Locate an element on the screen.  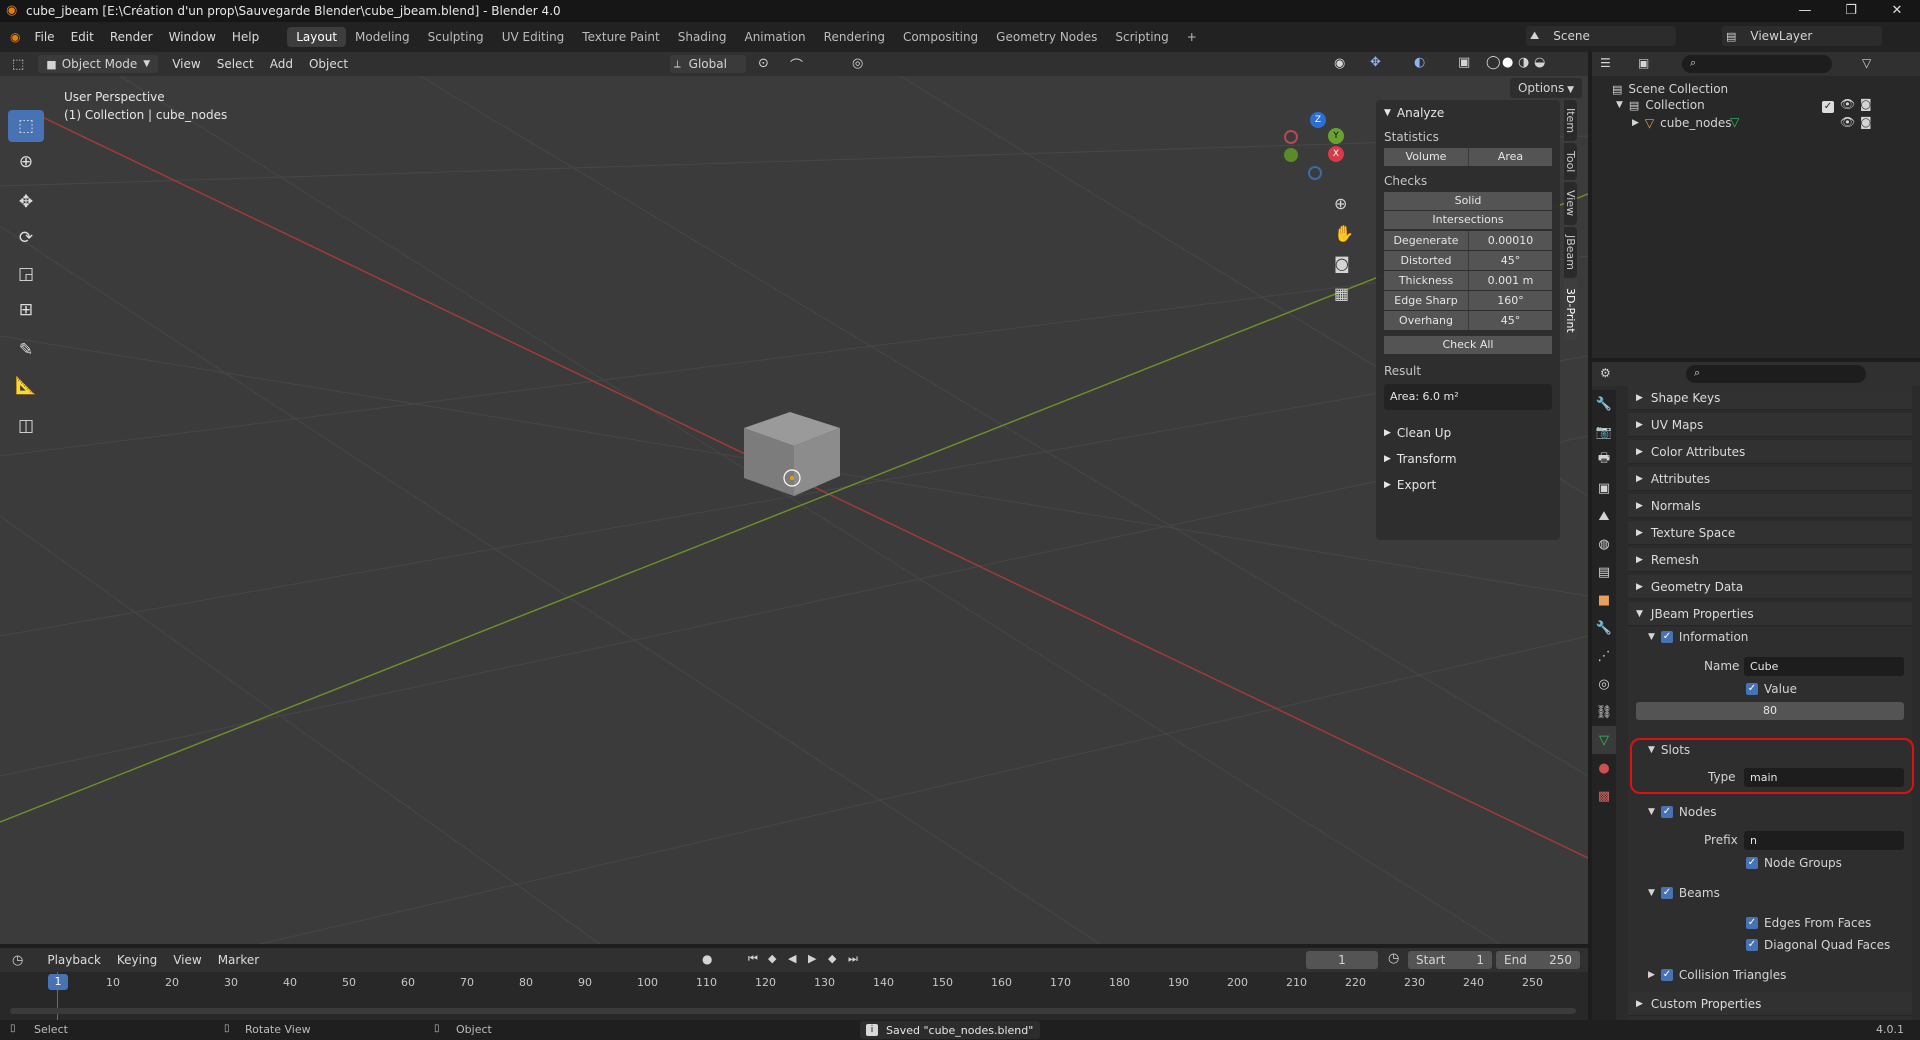
select-box-tool-icon: ⬚ is located at coordinates (26, 126).